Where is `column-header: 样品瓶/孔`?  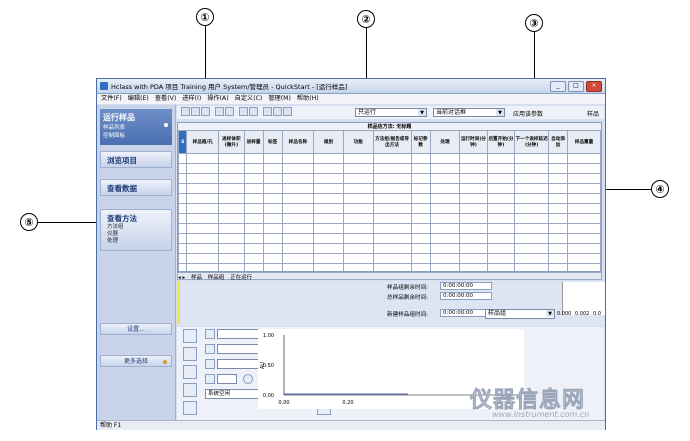 column-header: 样品瓶/孔 is located at coordinates (203, 142).